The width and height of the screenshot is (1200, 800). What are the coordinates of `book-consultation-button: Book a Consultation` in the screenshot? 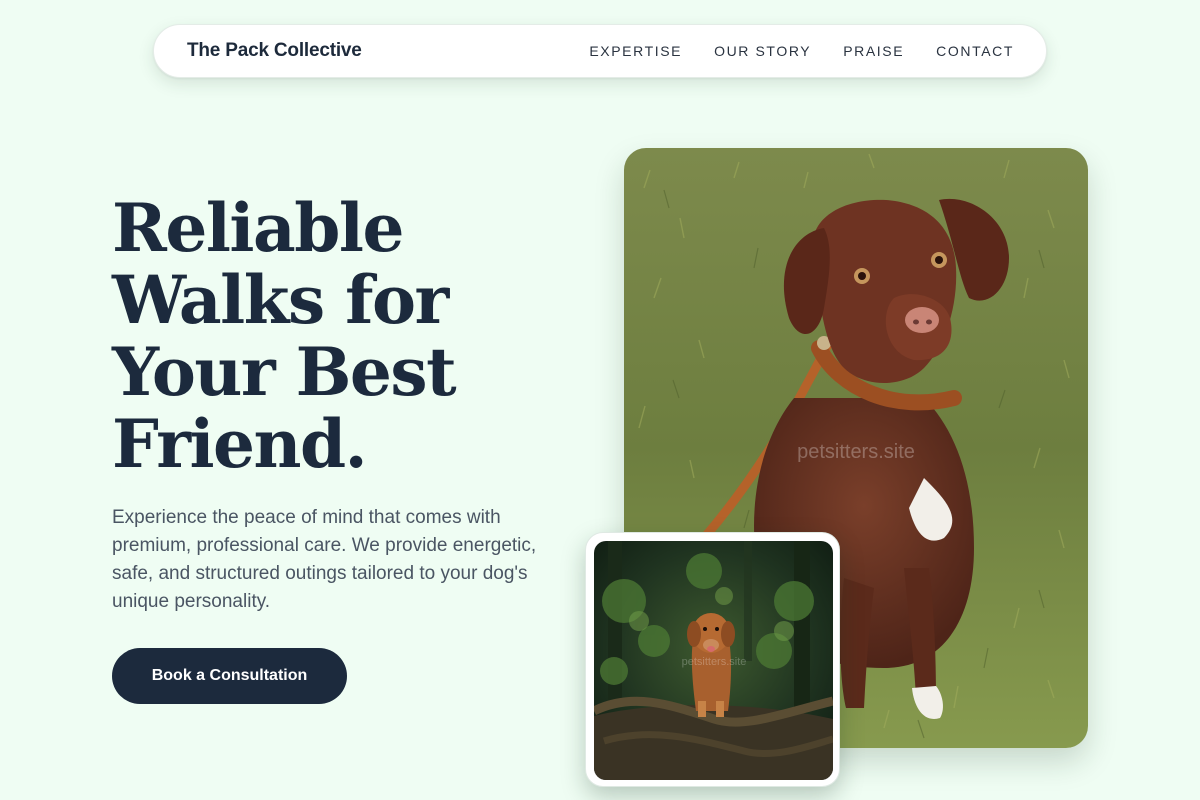 It's located at (229, 676).